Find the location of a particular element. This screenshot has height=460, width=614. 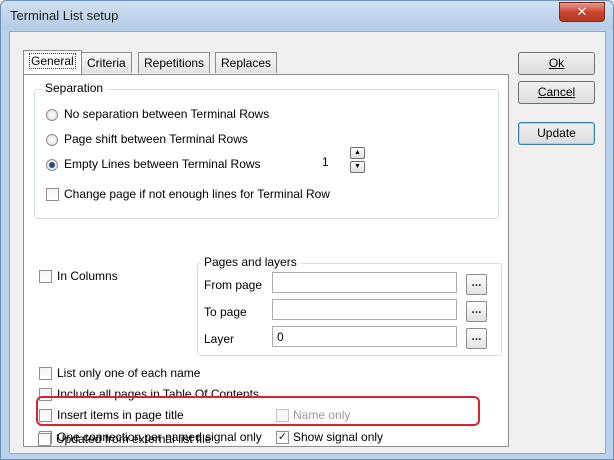

spin-up-icon: ▲ is located at coordinates (357, 153).